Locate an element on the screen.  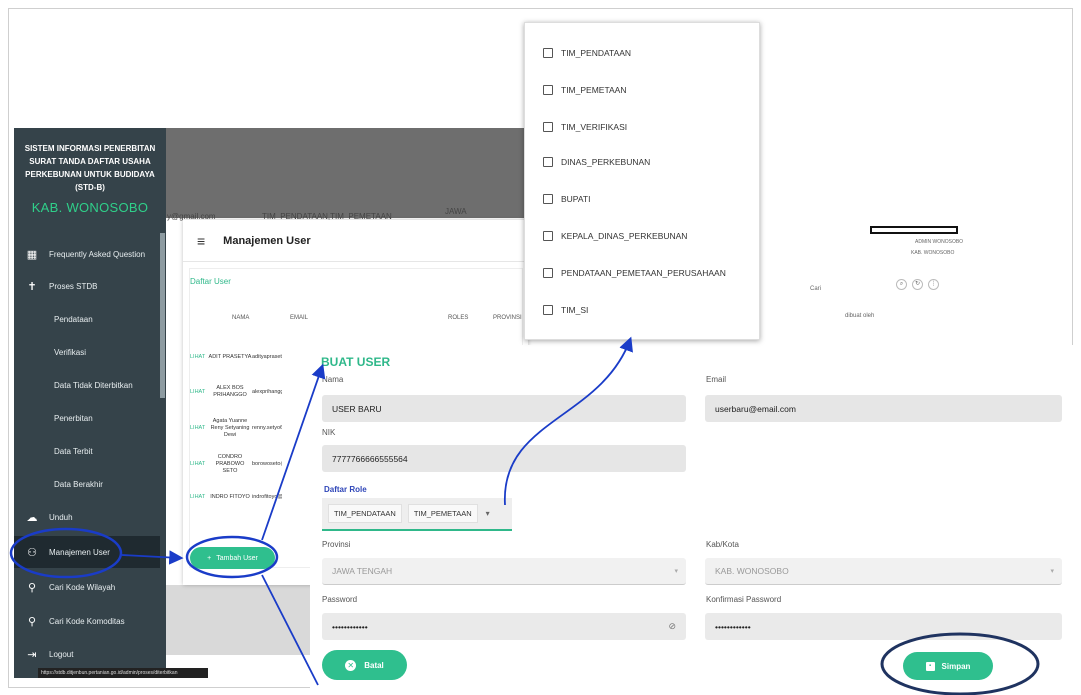
kabkota-select: KAB. WONOSOBO ▾ is located at coordinates (883, 571).